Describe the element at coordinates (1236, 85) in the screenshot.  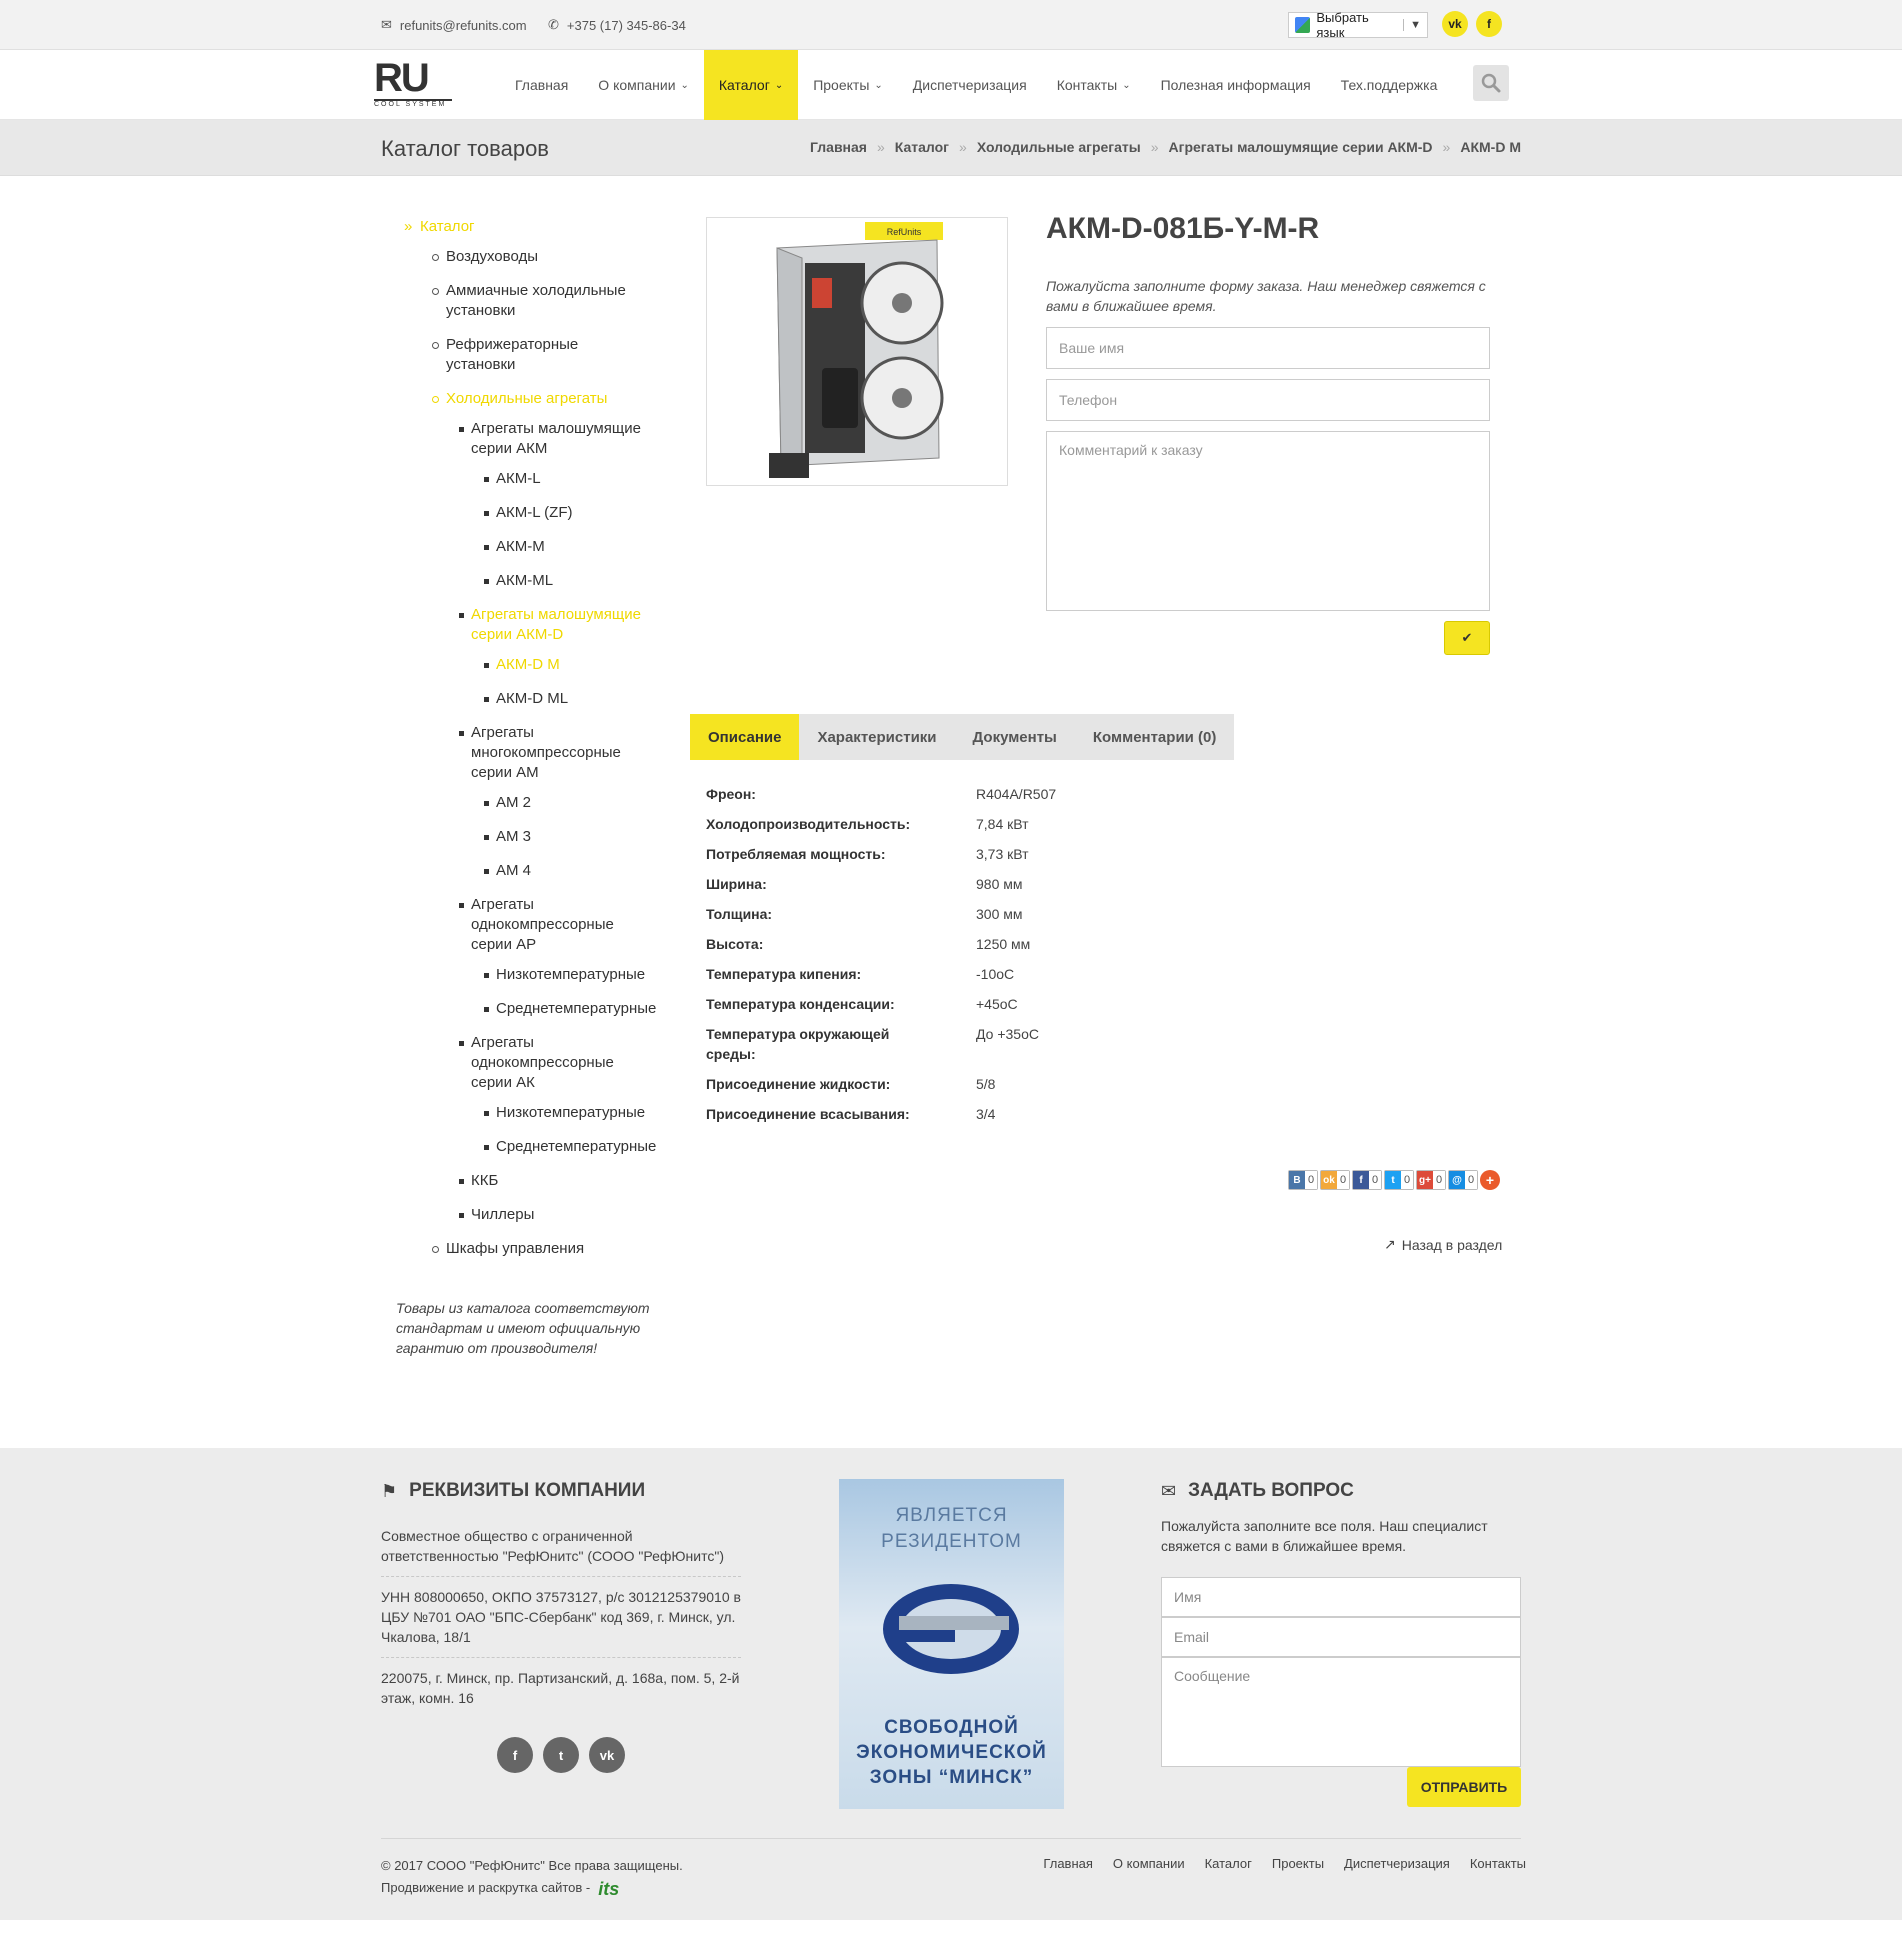
I see `nav-item-useful-info: Полезная информация` at that location.